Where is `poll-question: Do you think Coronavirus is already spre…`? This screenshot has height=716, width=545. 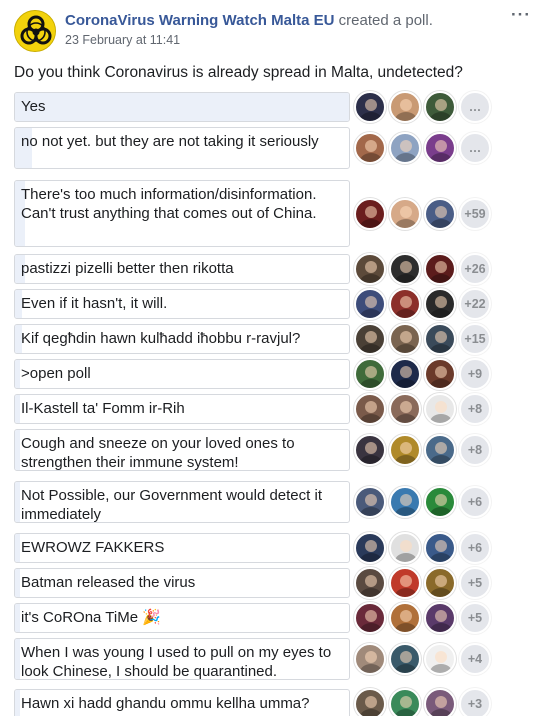 poll-question: Do you think Coronavirus is already spre… is located at coordinates (238, 72).